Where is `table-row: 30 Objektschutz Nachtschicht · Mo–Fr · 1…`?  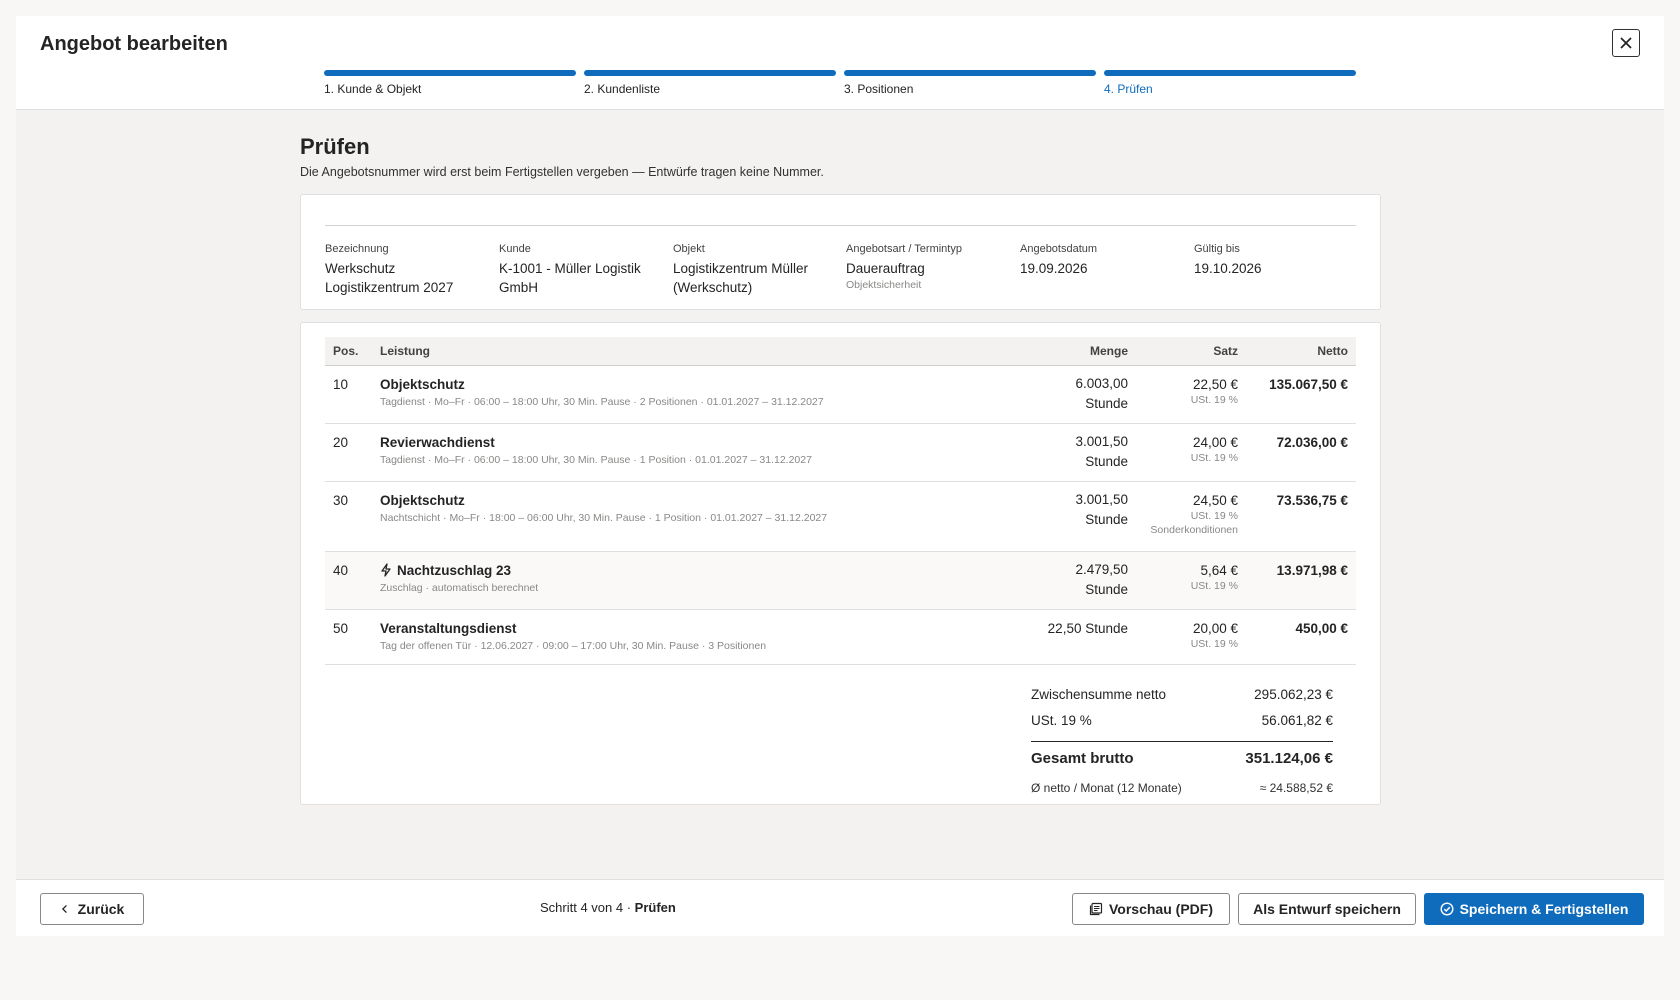 table-row: 30 Objektschutz Nachtschicht · Mo–Fr · 1… is located at coordinates (840, 516).